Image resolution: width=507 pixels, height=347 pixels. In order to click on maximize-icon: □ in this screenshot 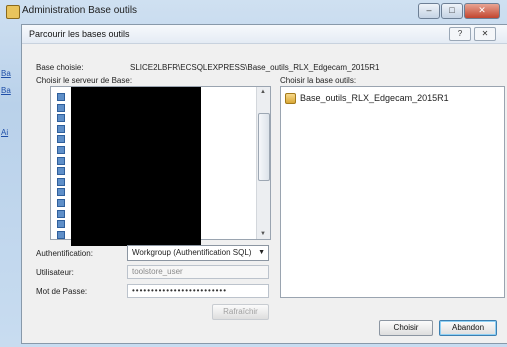, I will do `click(452, 11)`.